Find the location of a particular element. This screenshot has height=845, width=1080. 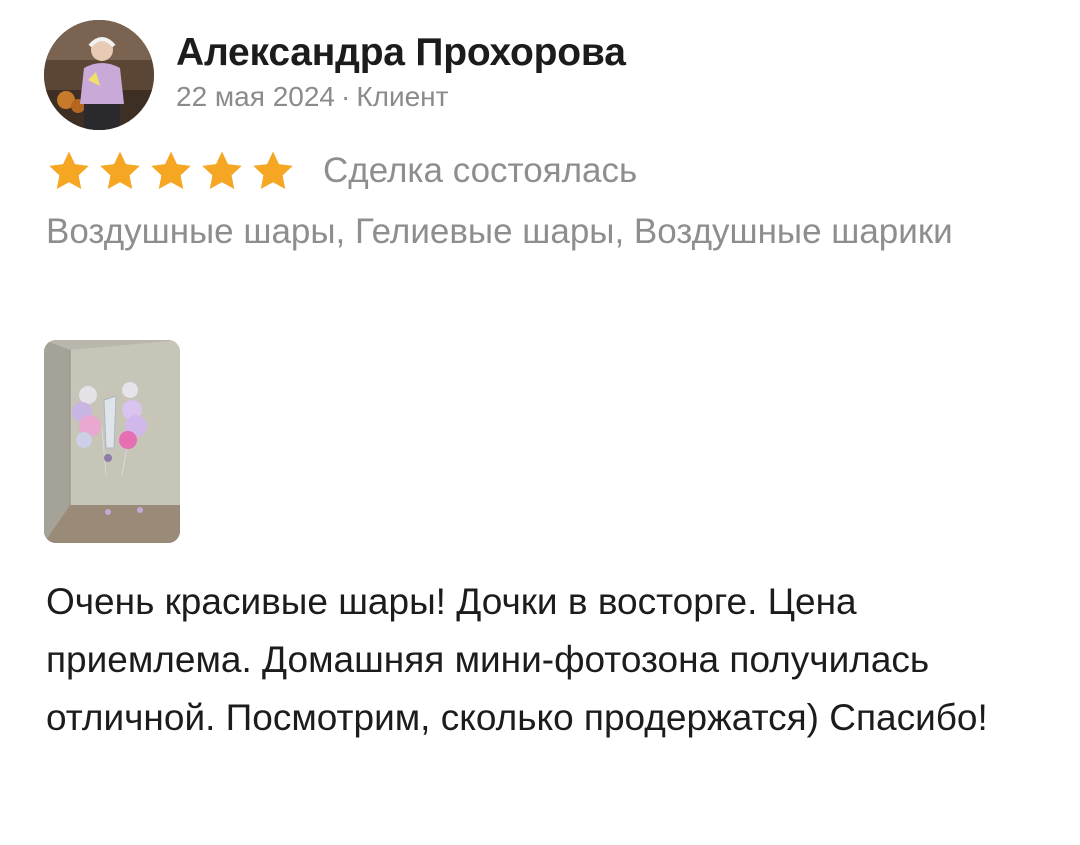

author-meta: 22 мая 2024 · Клиент is located at coordinates (401, 97).